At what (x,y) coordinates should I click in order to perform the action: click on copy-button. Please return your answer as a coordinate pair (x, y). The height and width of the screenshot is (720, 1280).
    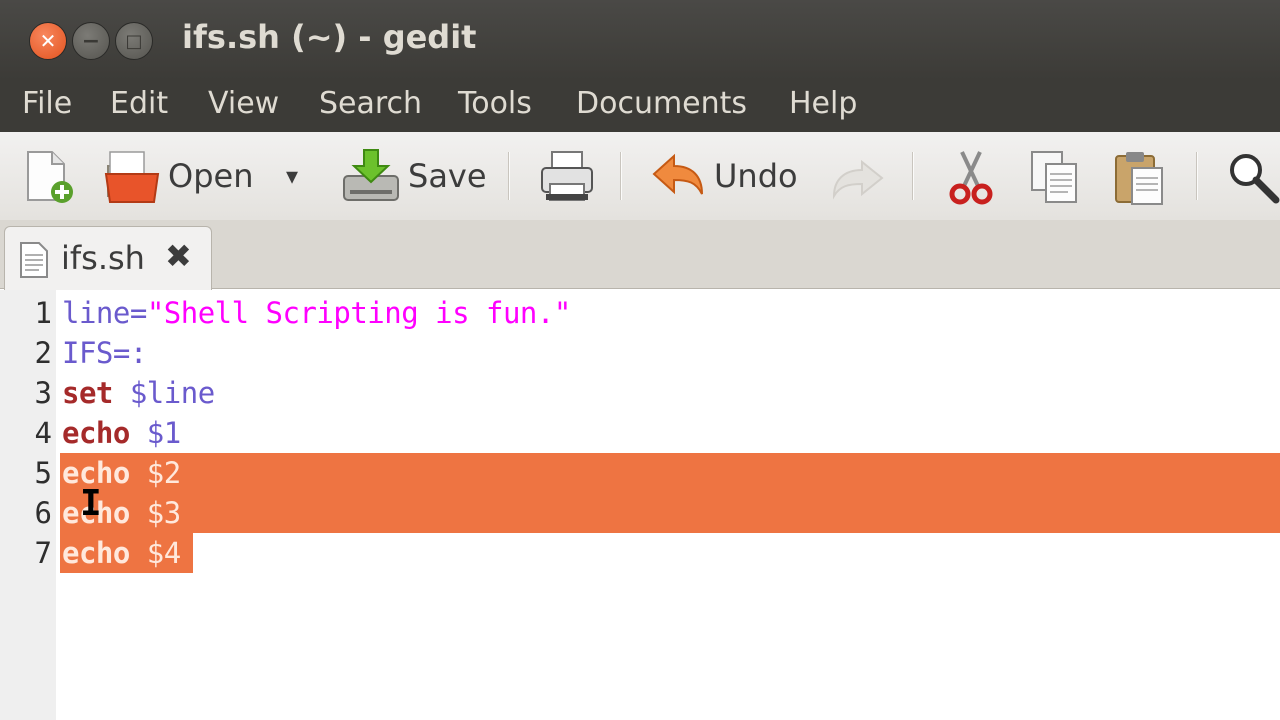
    Looking at the image, I should click on (1055, 177).